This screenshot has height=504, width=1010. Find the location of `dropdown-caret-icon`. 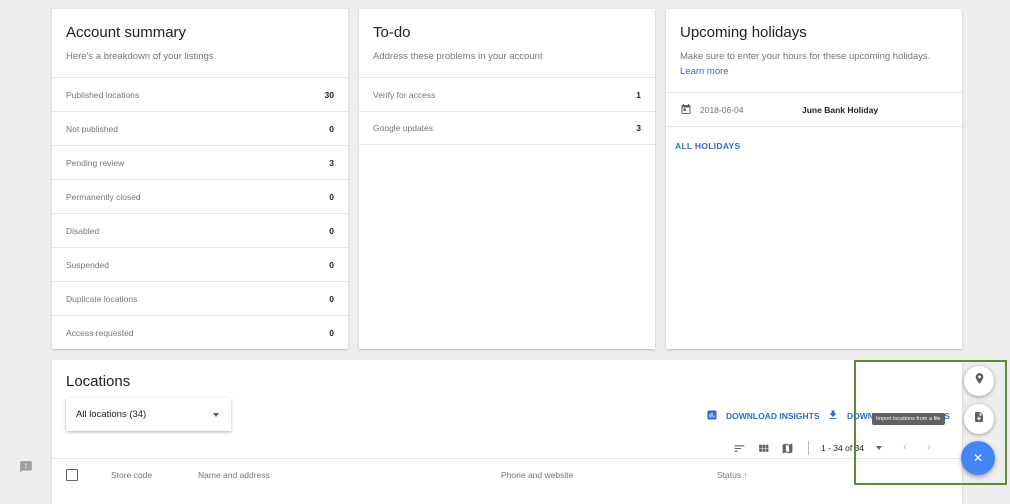

dropdown-caret-icon is located at coordinates (216, 414).